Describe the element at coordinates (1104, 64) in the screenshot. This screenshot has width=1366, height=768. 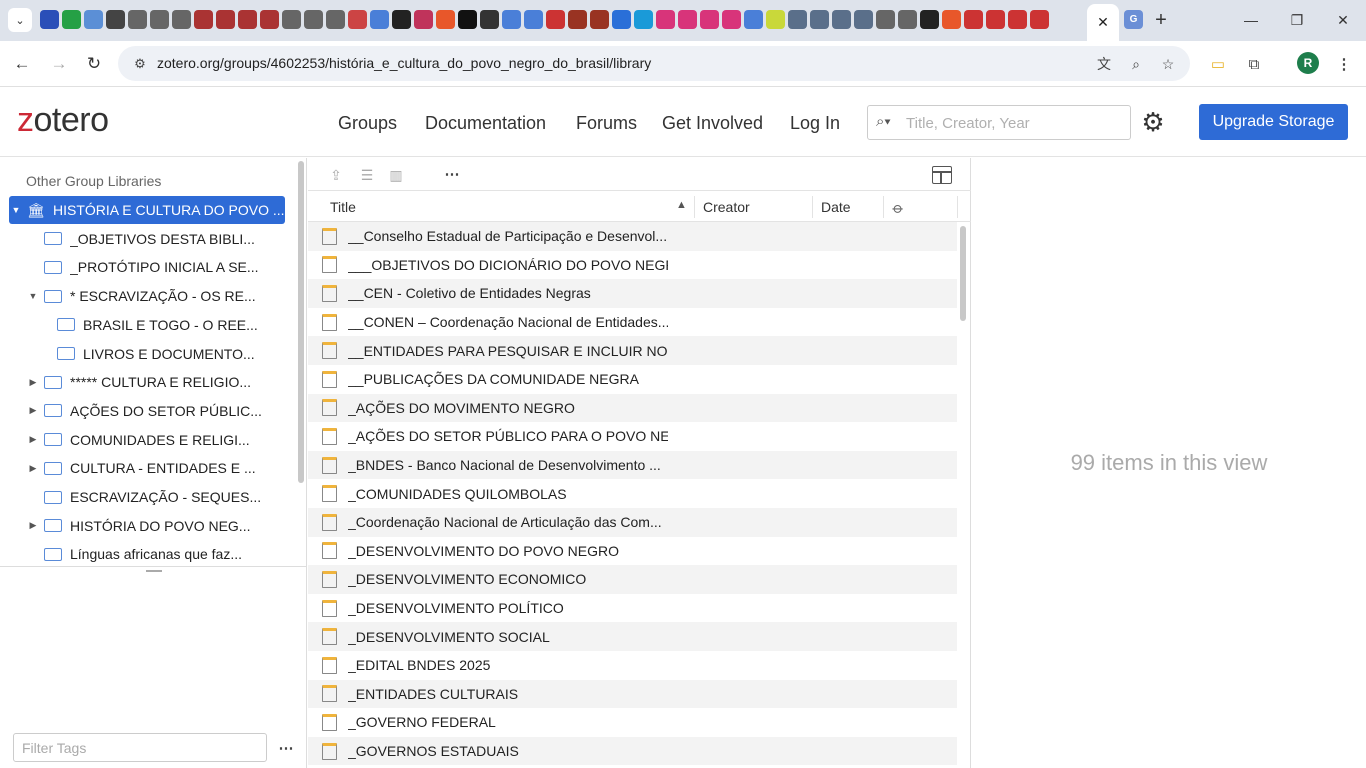
I see `translate-icon: 文` at that location.